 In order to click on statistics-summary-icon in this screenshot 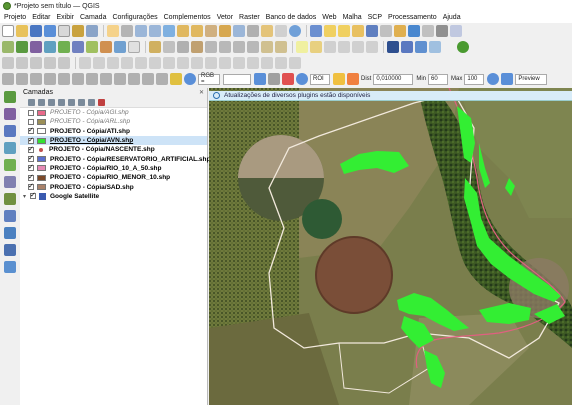, I will do `click(400, 31)`.